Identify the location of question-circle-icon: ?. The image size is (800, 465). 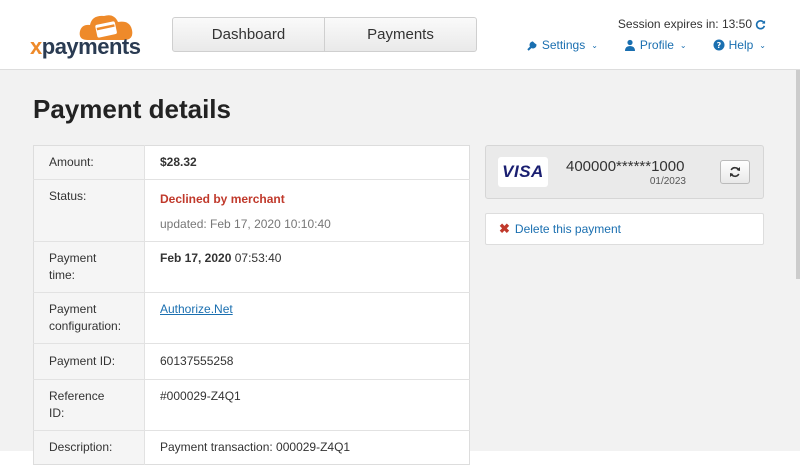
(719, 45).